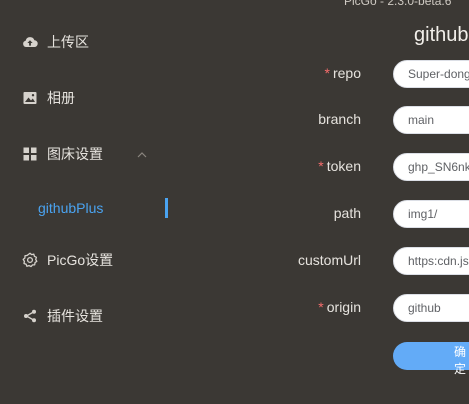 This screenshot has width=469, height=404. Describe the element at coordinates (30, 42) in the screenshot. I see `cloud-upload-icon` at that location.